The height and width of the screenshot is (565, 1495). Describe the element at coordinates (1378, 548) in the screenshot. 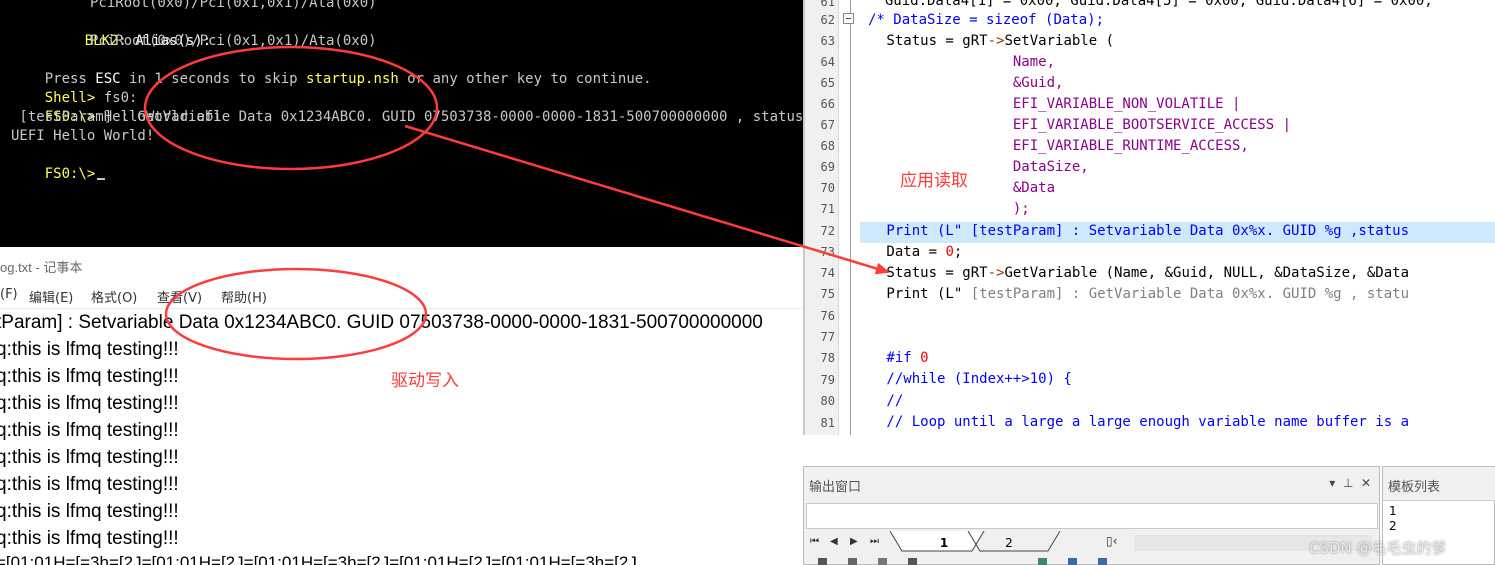

I see `csdn-watermark: CSDN @毛毛虫的爹` at that location.